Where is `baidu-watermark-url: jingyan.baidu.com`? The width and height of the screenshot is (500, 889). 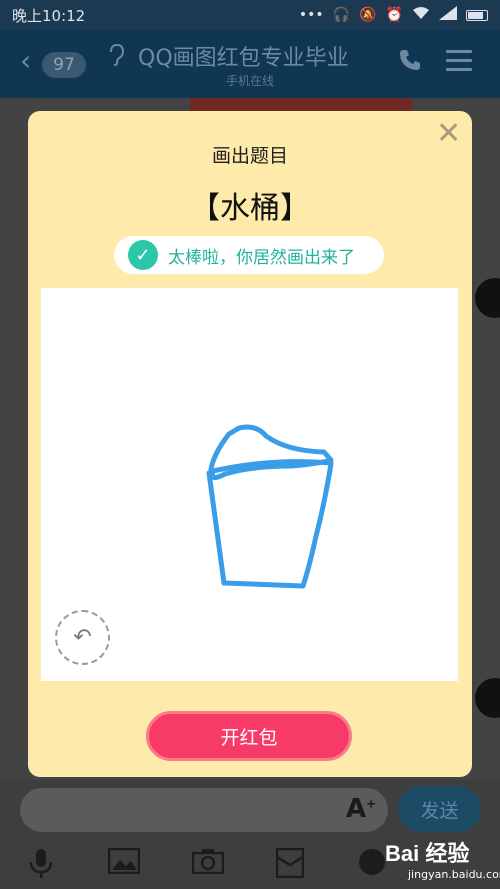
baidu-watermark-url: jingyan.baidu.com is located at coordinates (454, 874).